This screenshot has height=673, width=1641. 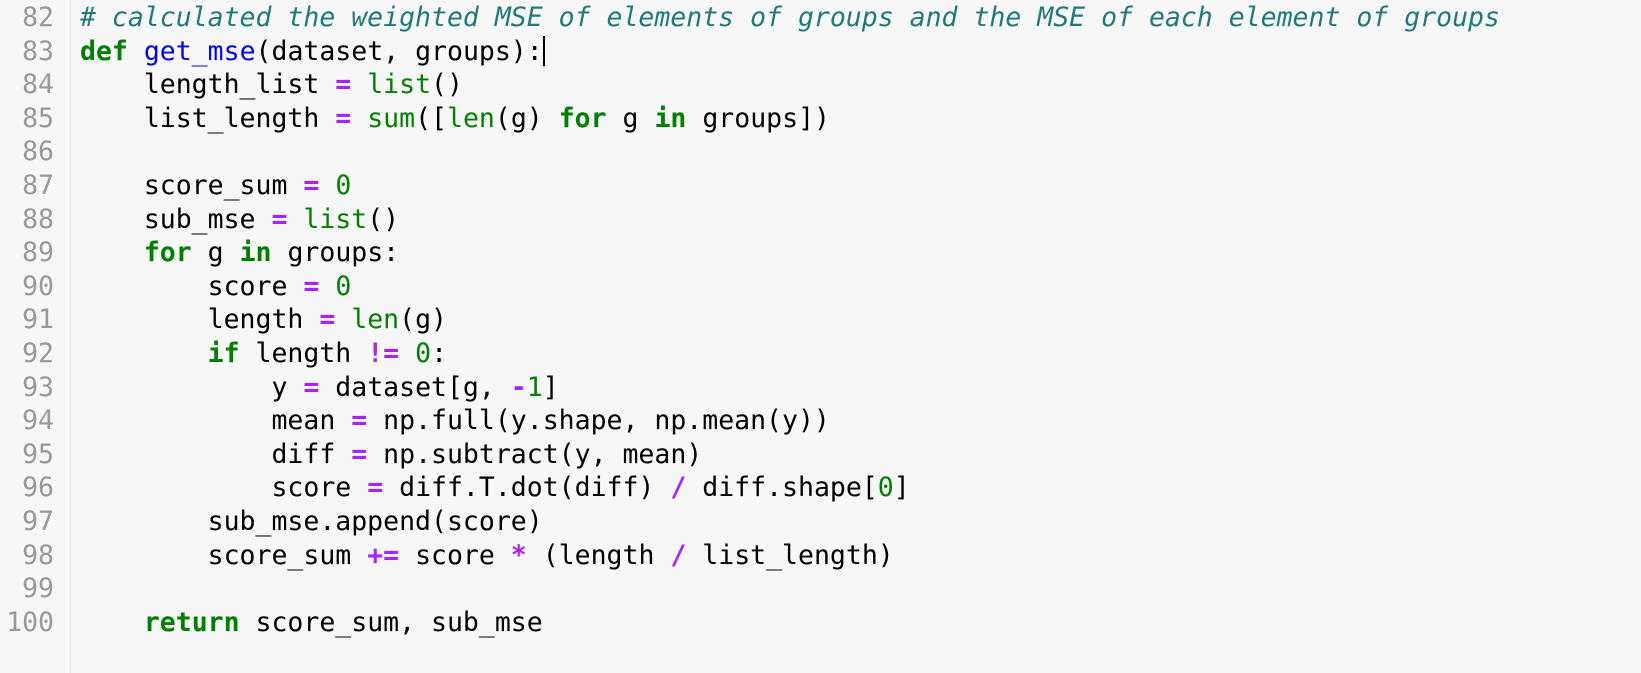 I want to click on line-number: 95, so click(x=38, y=454).